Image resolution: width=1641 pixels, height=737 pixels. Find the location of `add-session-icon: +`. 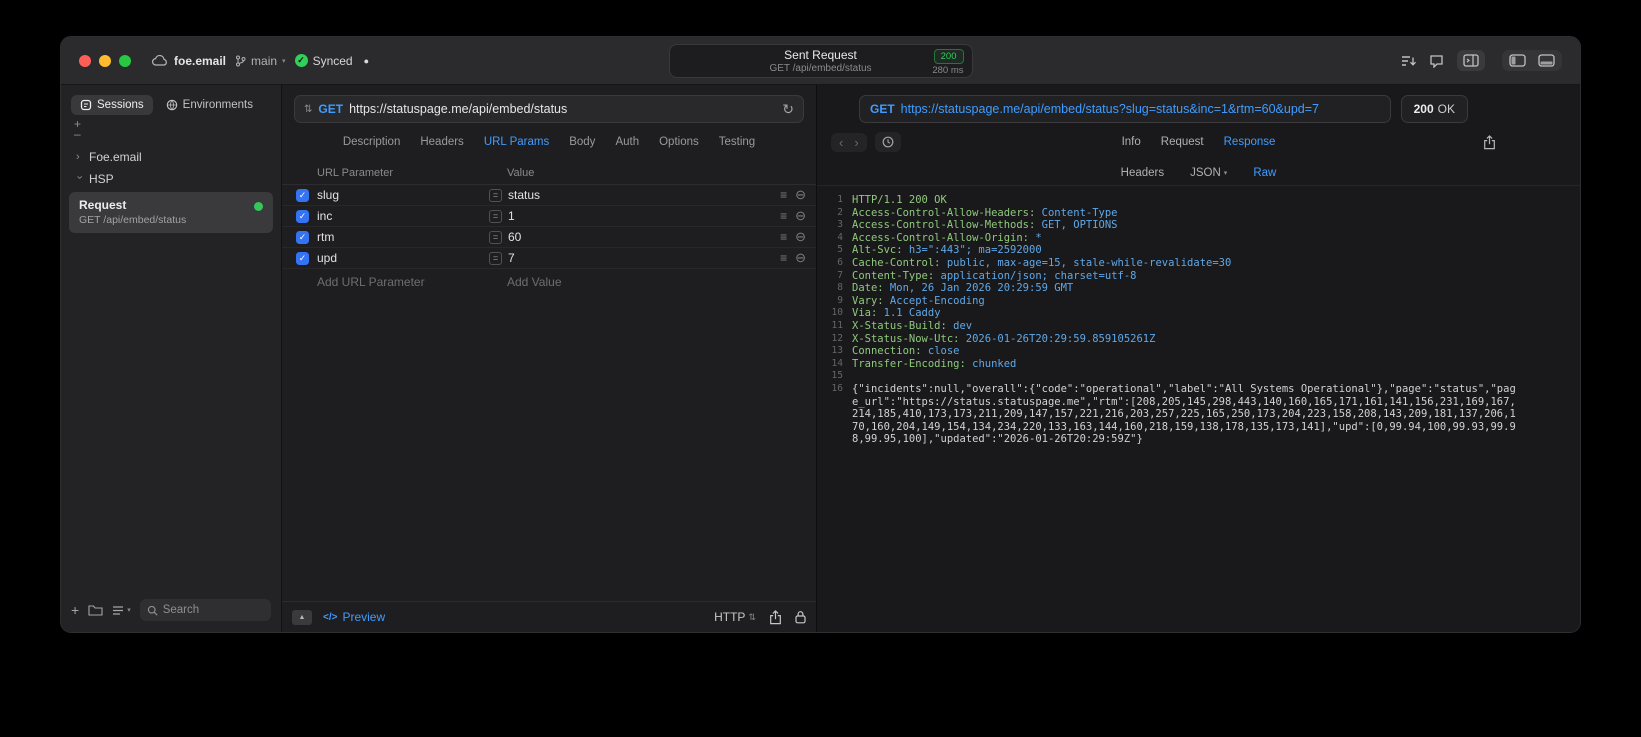

add-session-icon: + is located at coordinates (177, 124).